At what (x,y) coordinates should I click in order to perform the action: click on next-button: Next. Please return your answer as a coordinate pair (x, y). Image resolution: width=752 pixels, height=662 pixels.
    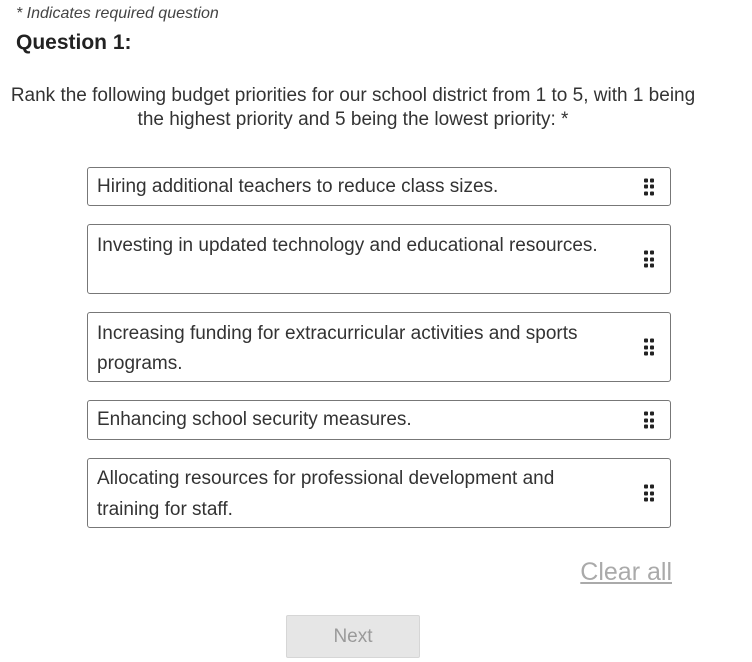
    Looking at the image, I should click on (353, 636).